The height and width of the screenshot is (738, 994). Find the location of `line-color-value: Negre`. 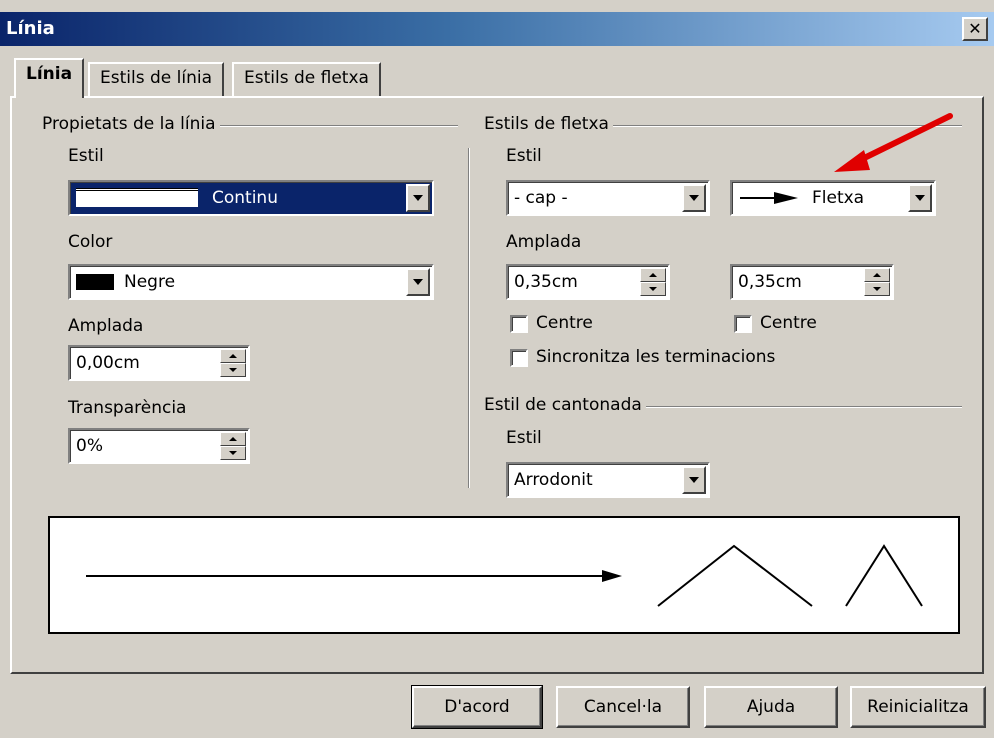

line-color-value: Negre is located at coordinates (150, 282).